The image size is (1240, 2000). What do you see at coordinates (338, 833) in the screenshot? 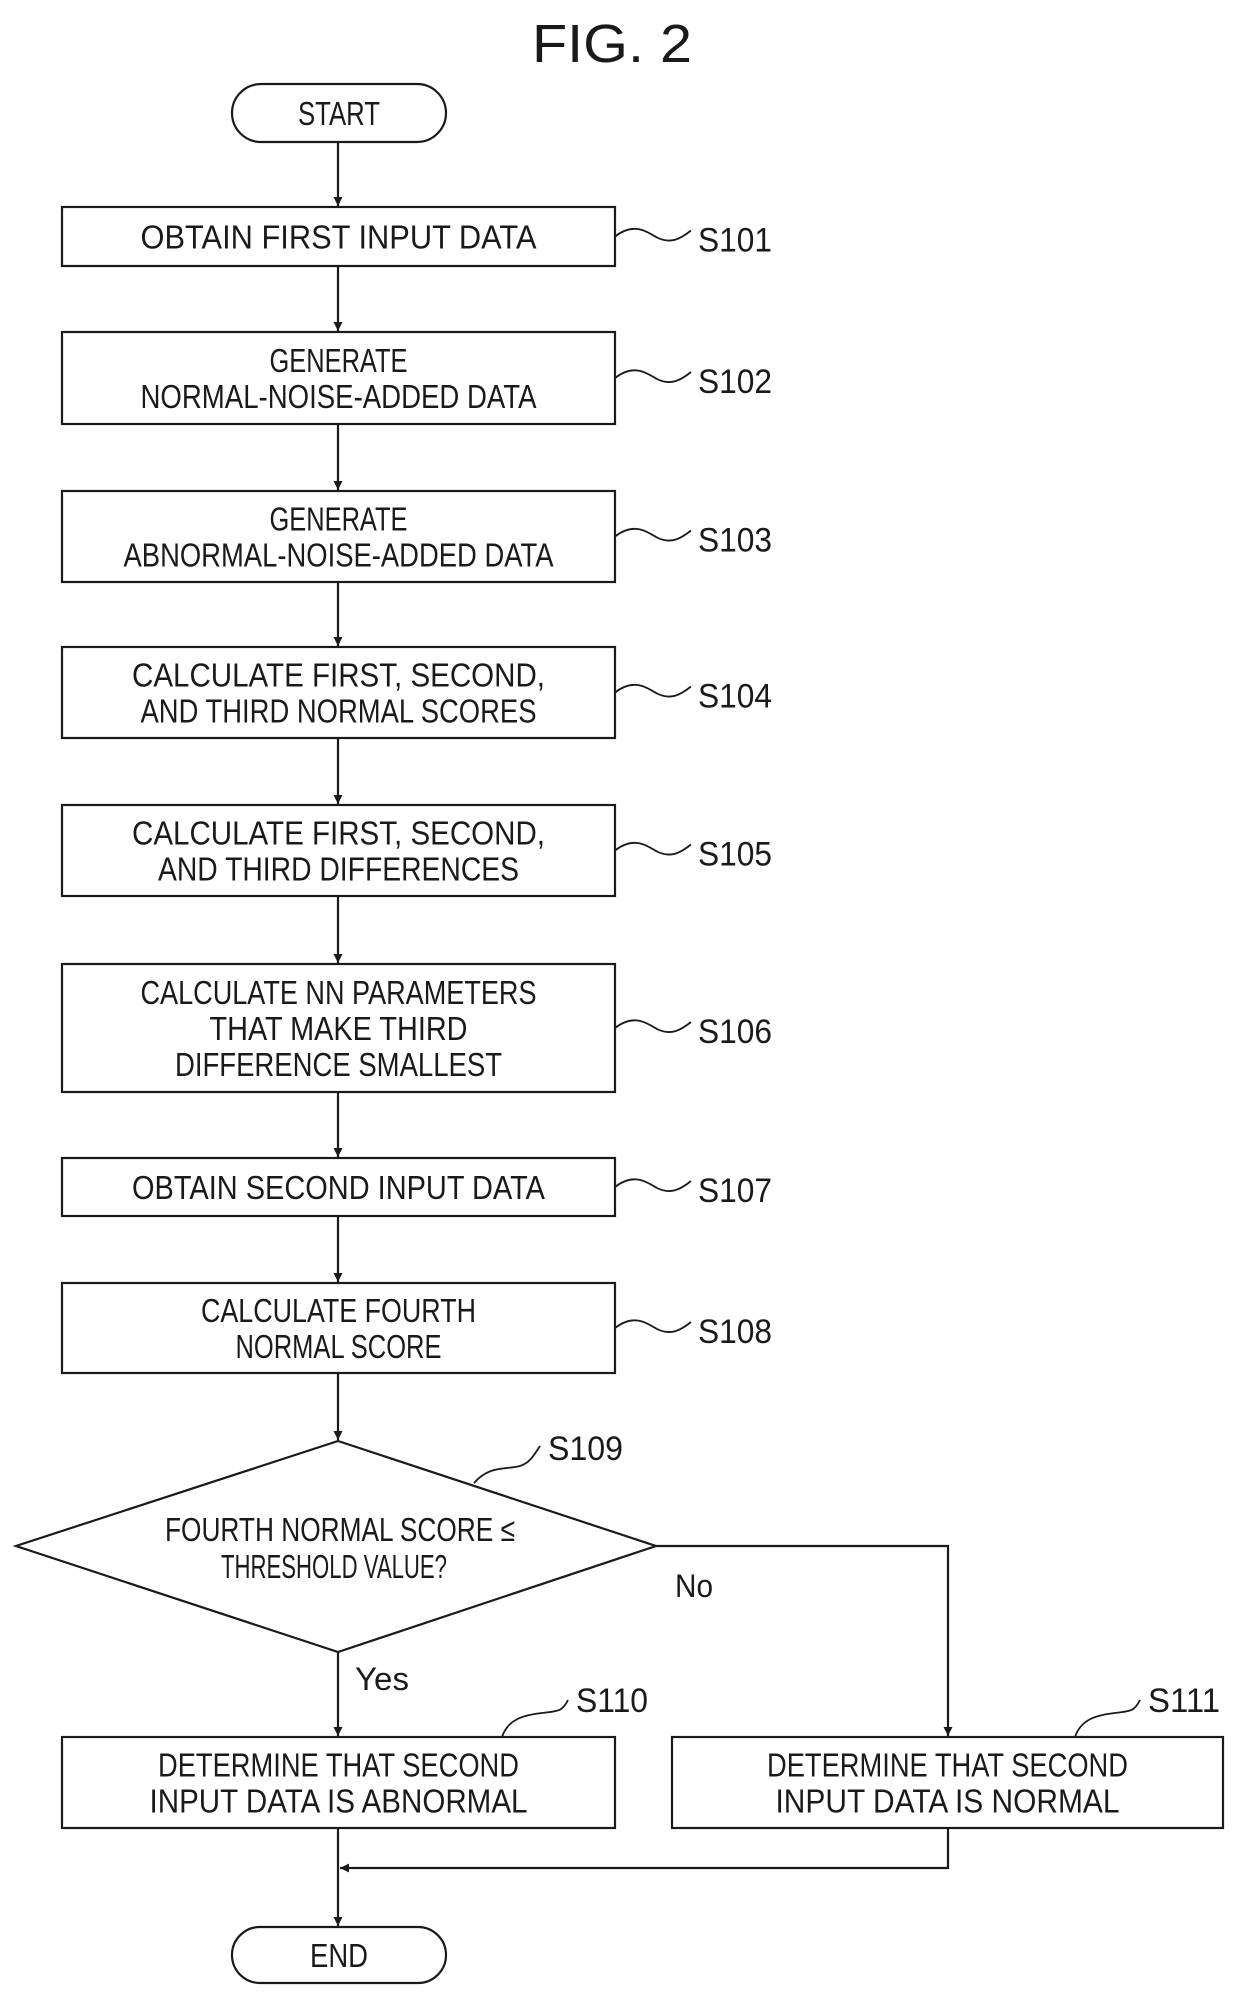
I see `step-s105-text-line-1: CALCULATE FIRST, SECOND,` at bounding box center [338, 833].